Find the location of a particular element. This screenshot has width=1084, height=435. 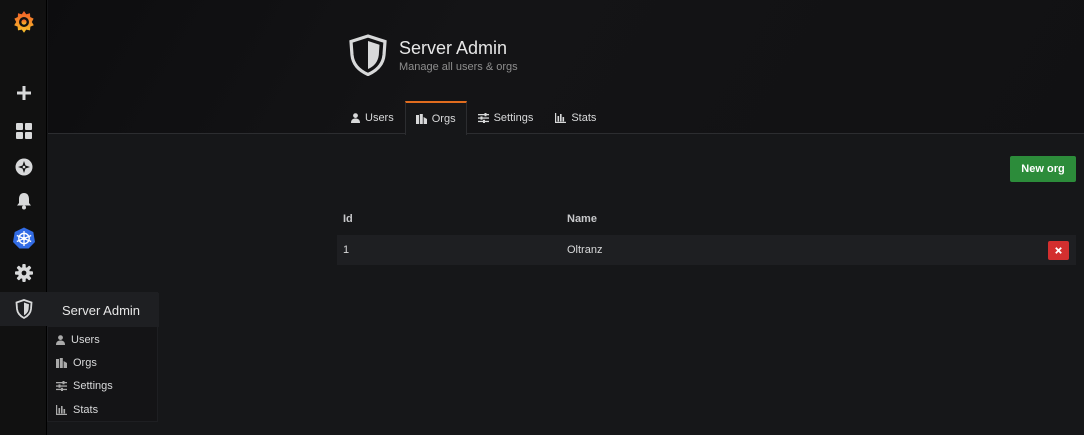

table-row: 1 Oltranz is located at coordinates (706, 250).